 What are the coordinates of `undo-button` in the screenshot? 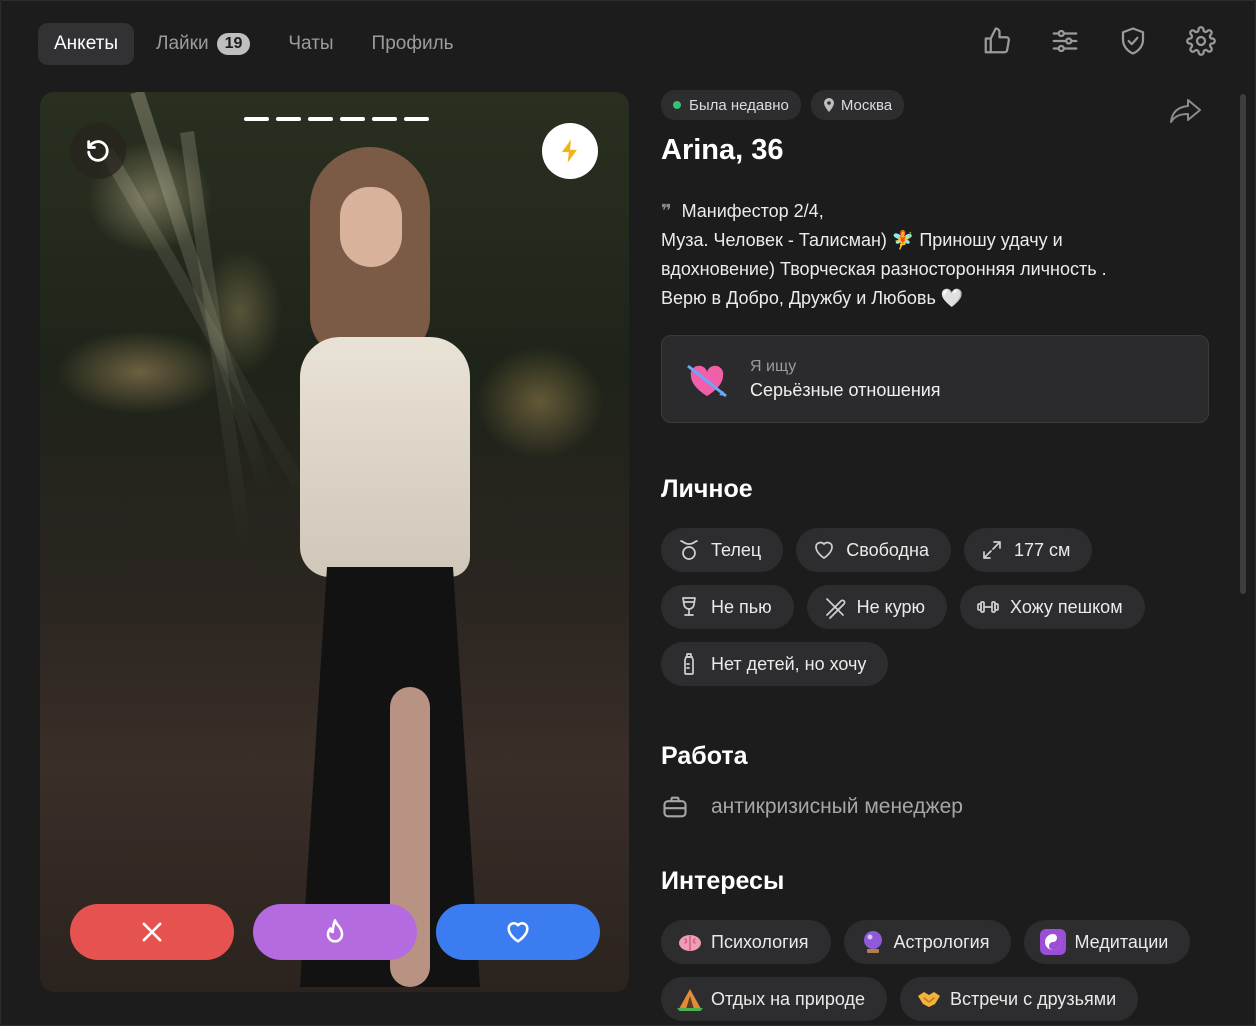 It's located at (98, 151).